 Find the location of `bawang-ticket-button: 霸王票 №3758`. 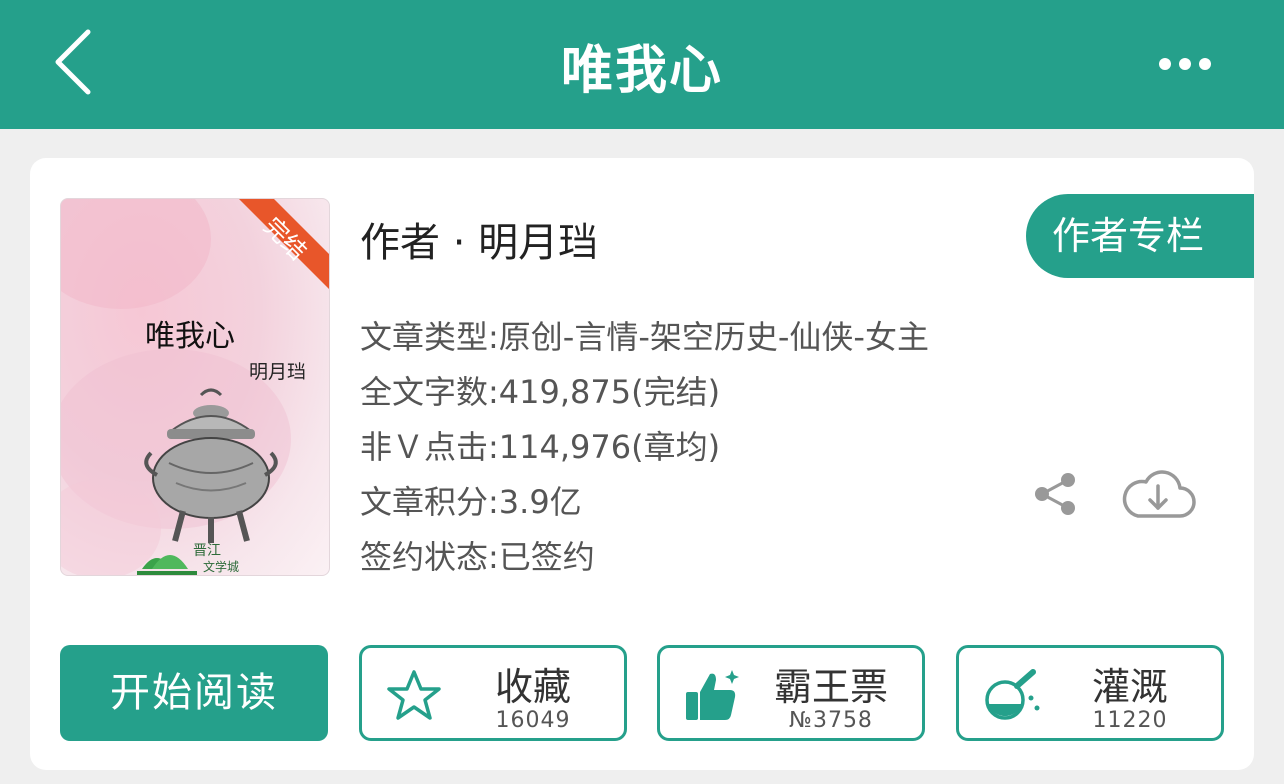

bawang-ticket-button: 霸王票 №3758 is located at coordinates (791, 693).